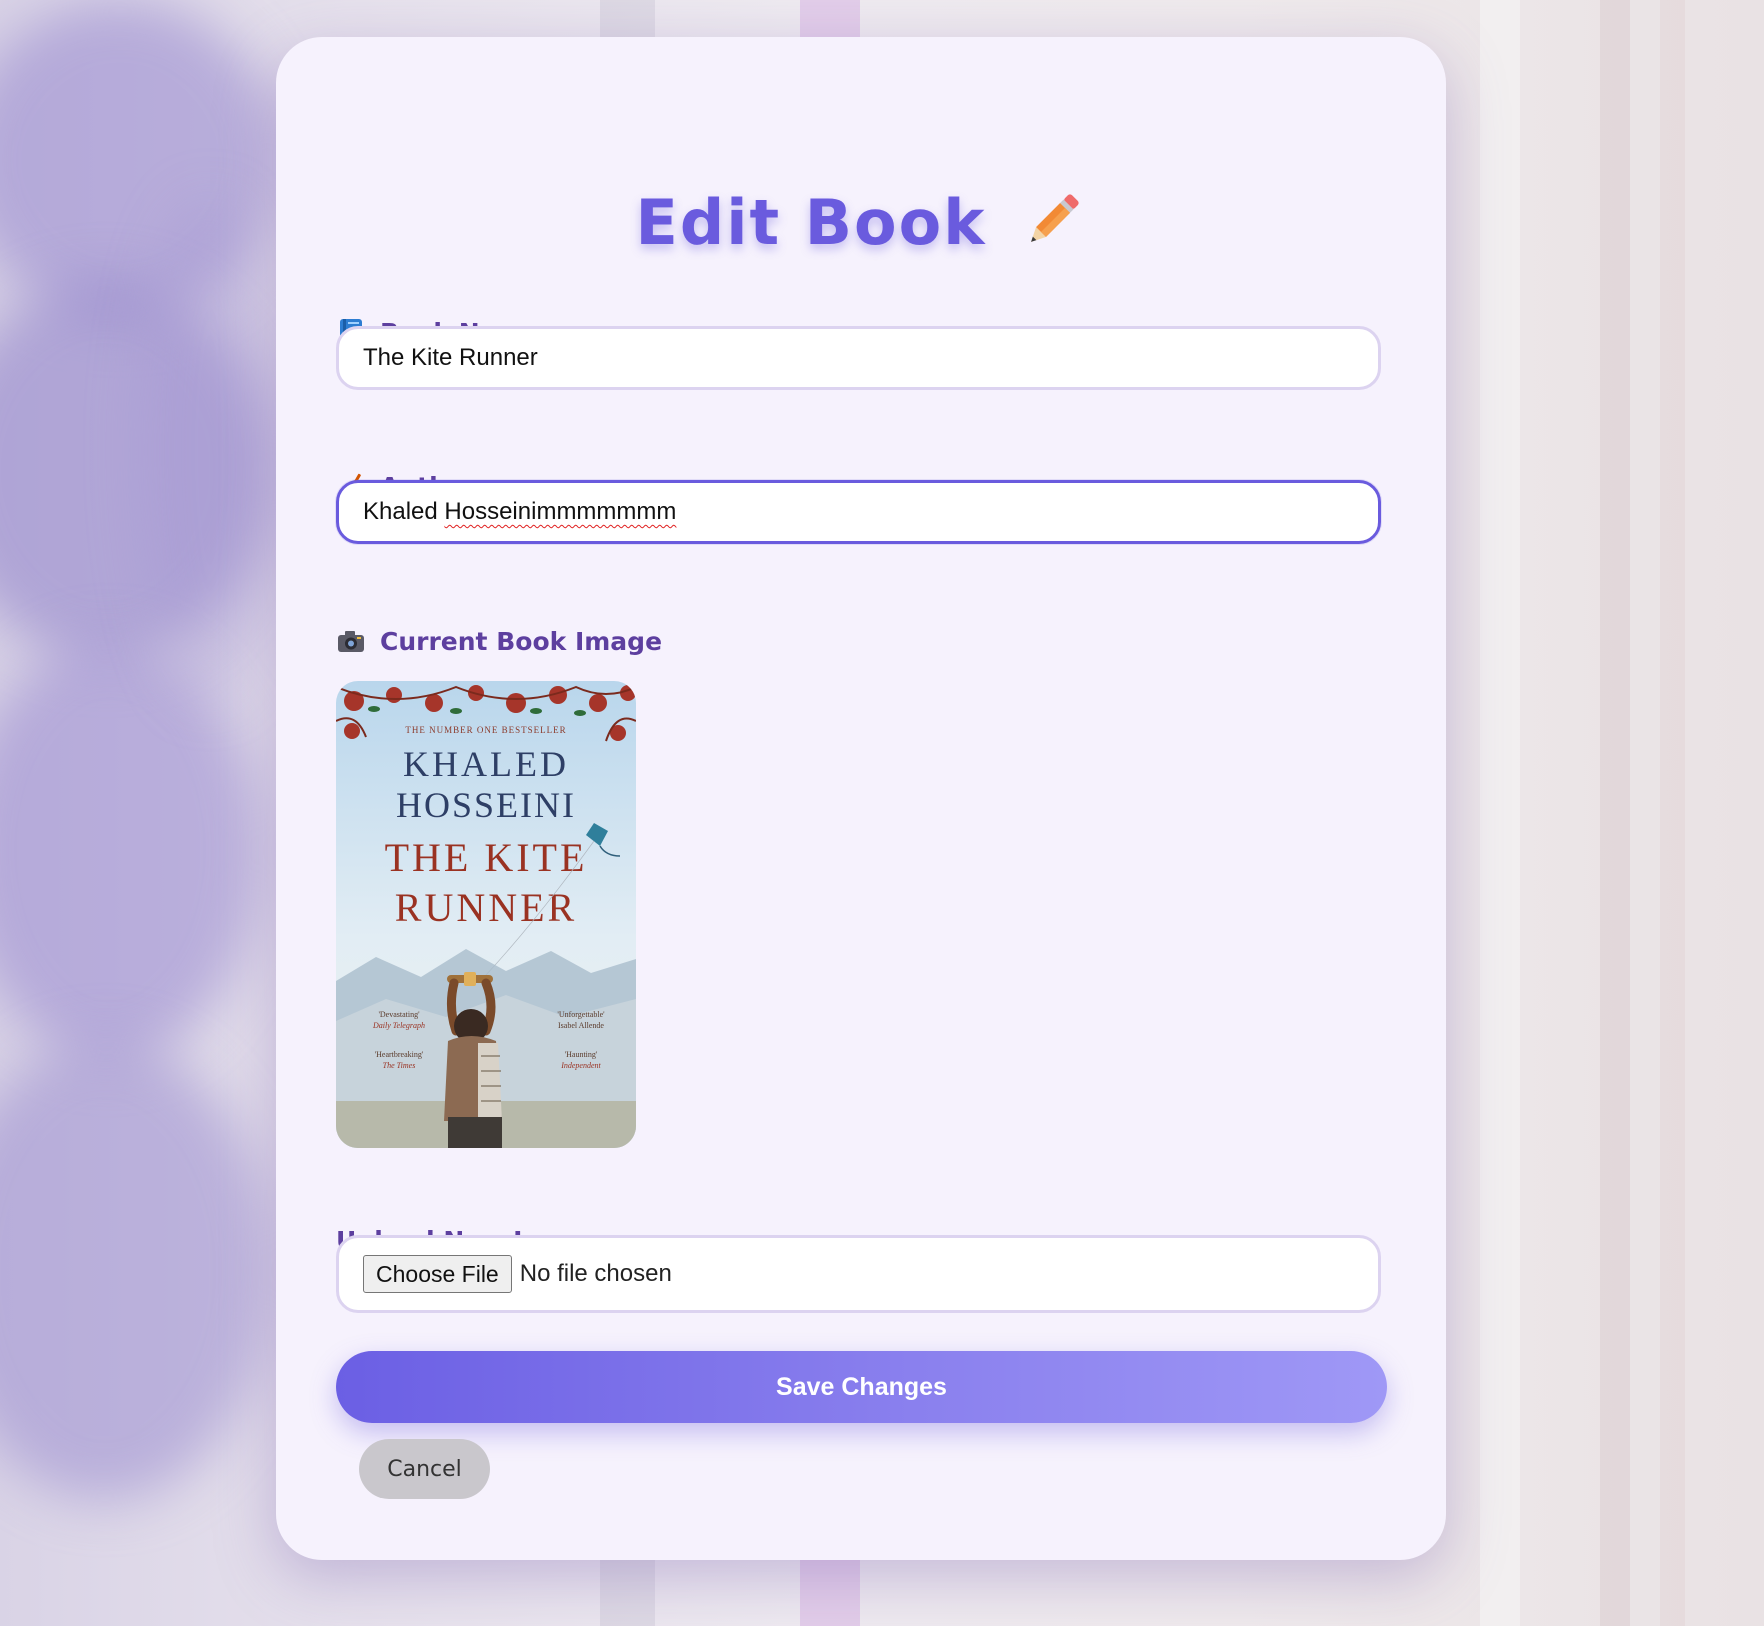 The height and width of the screenshot is (1626, 1764). What do you see at coordinates (486, 857) in the screenshot?
I see `cover-title-line1: THE KITE` at bounding box center [486, 857].